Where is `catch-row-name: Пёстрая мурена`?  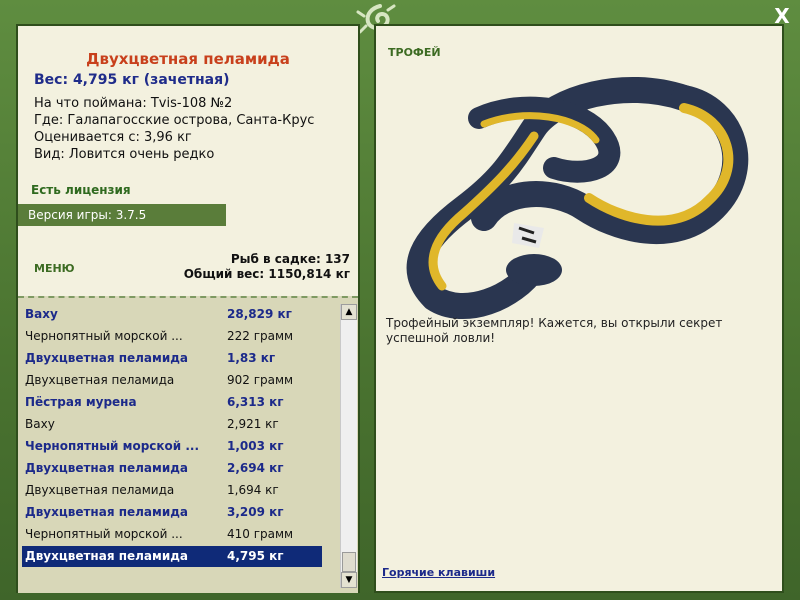 catch-row-name: Пёстрая мурена is located at coordinates (81, 402).